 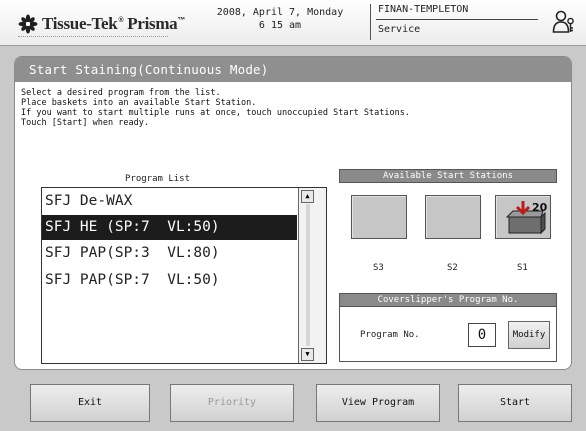 I want to click on station-label: S1, so click(x=522, y=268).